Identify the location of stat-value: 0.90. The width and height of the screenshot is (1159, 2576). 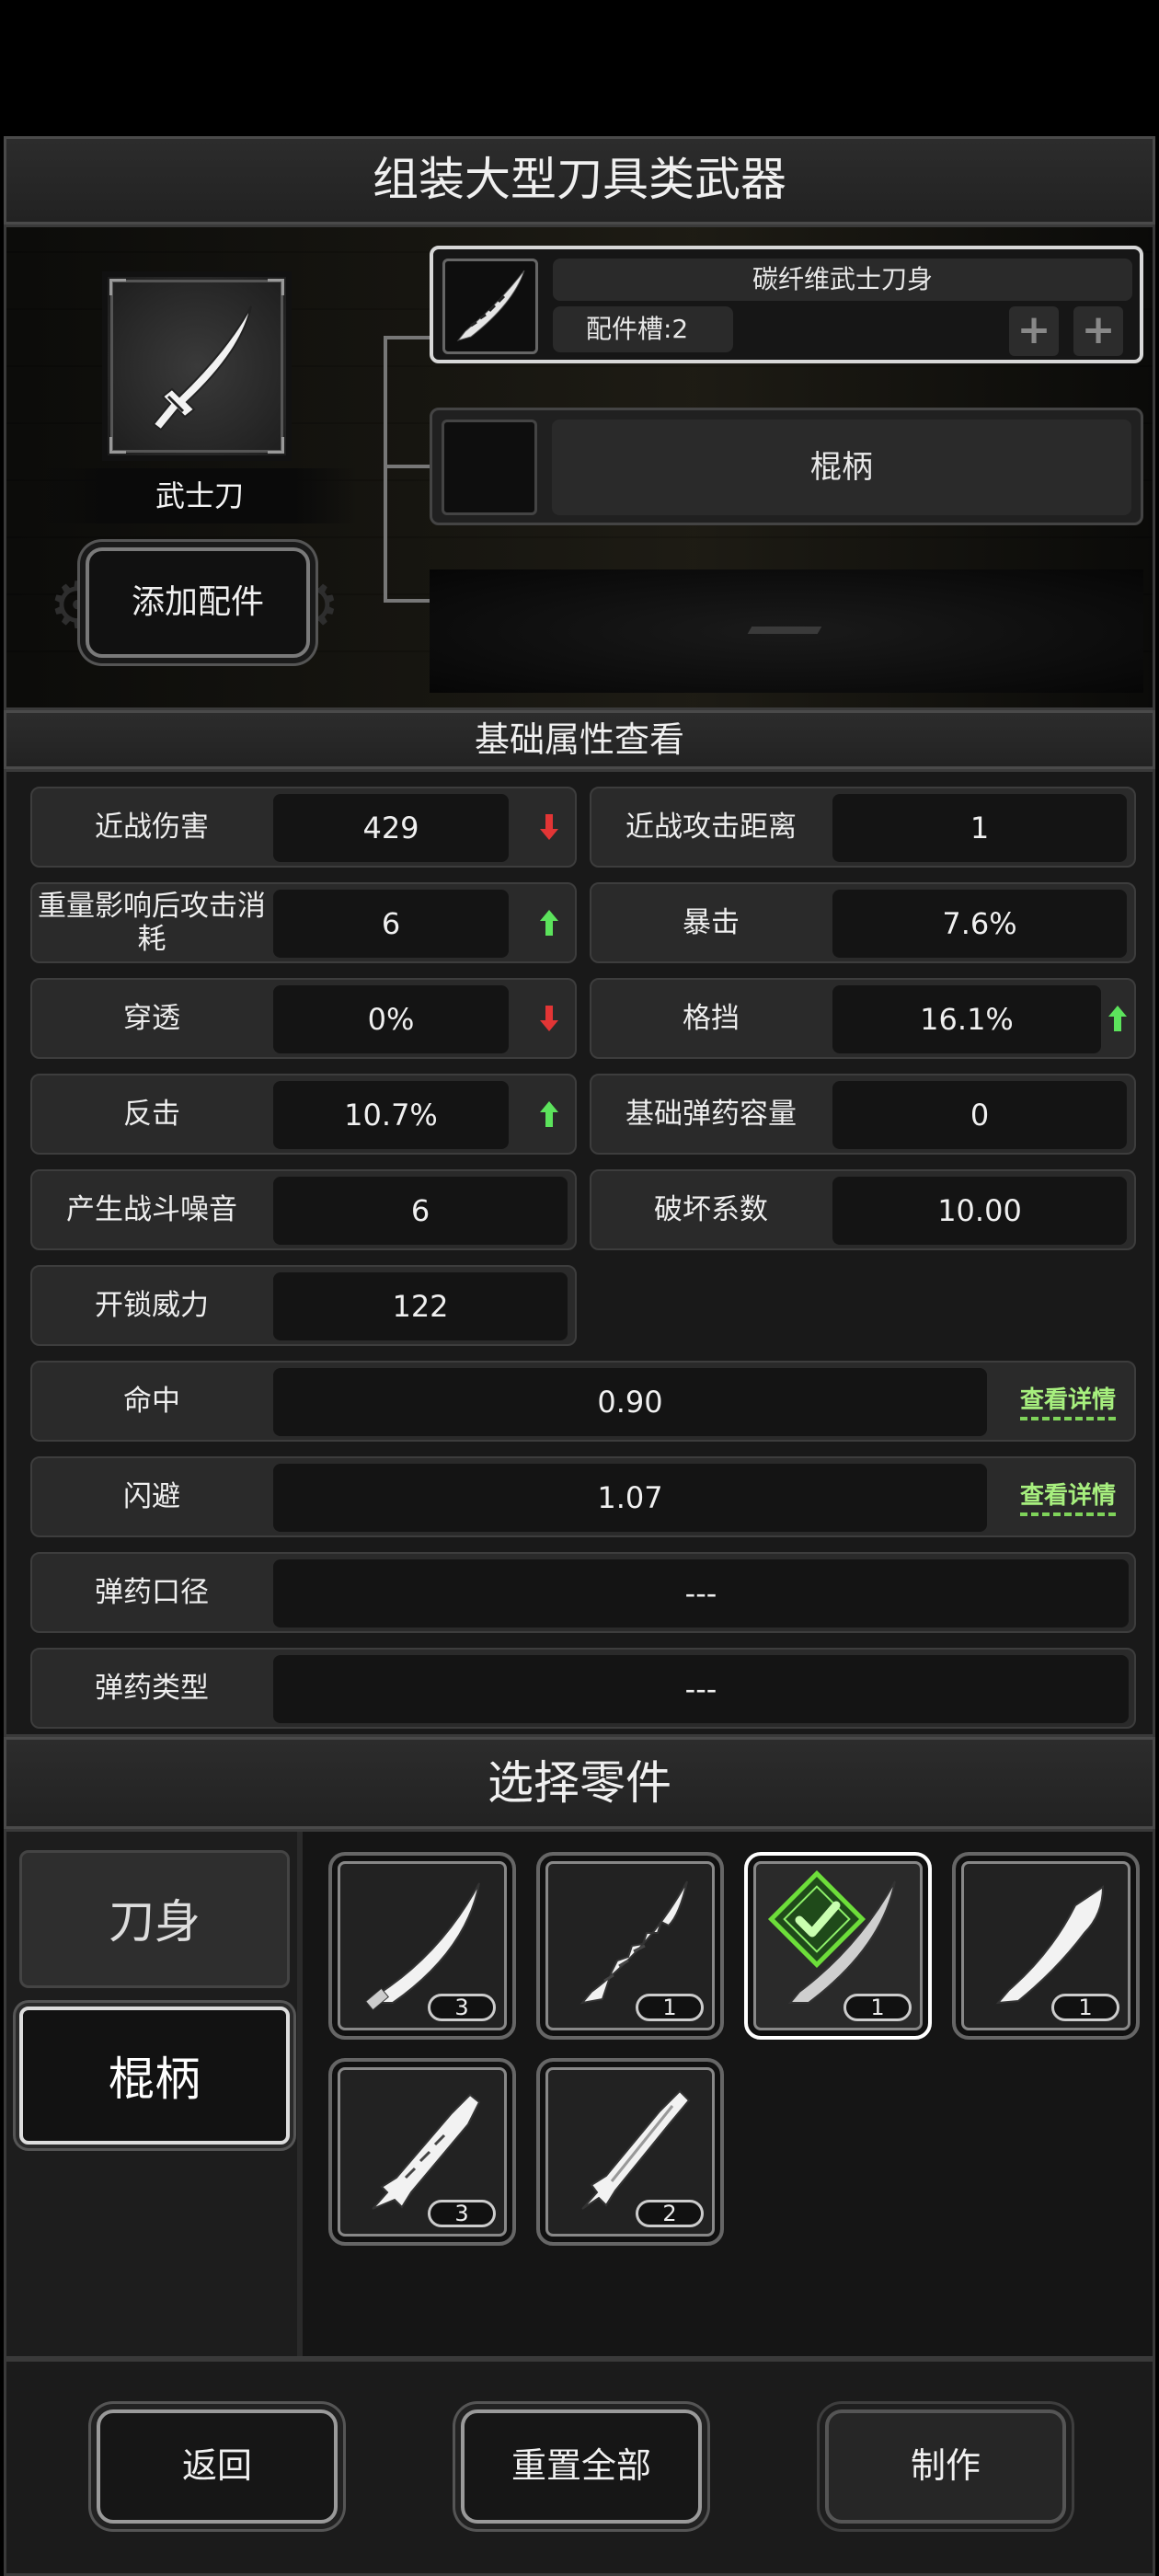
(630, 1402).